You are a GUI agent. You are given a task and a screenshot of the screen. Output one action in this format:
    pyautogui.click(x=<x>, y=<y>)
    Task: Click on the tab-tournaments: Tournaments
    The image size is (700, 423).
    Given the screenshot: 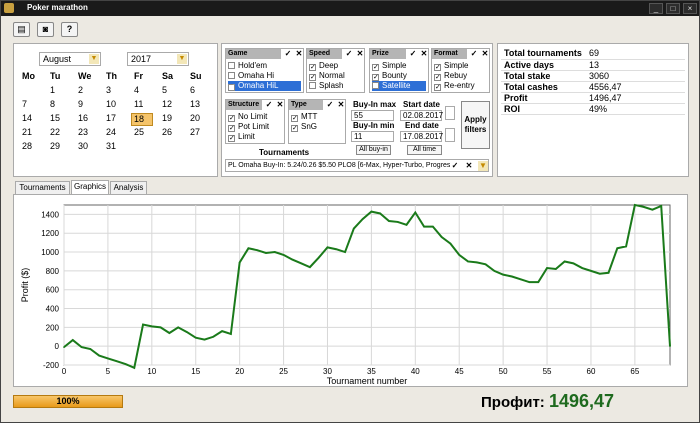 What is the action you would take?
    pyautogui.click(x=42, y=187)
    